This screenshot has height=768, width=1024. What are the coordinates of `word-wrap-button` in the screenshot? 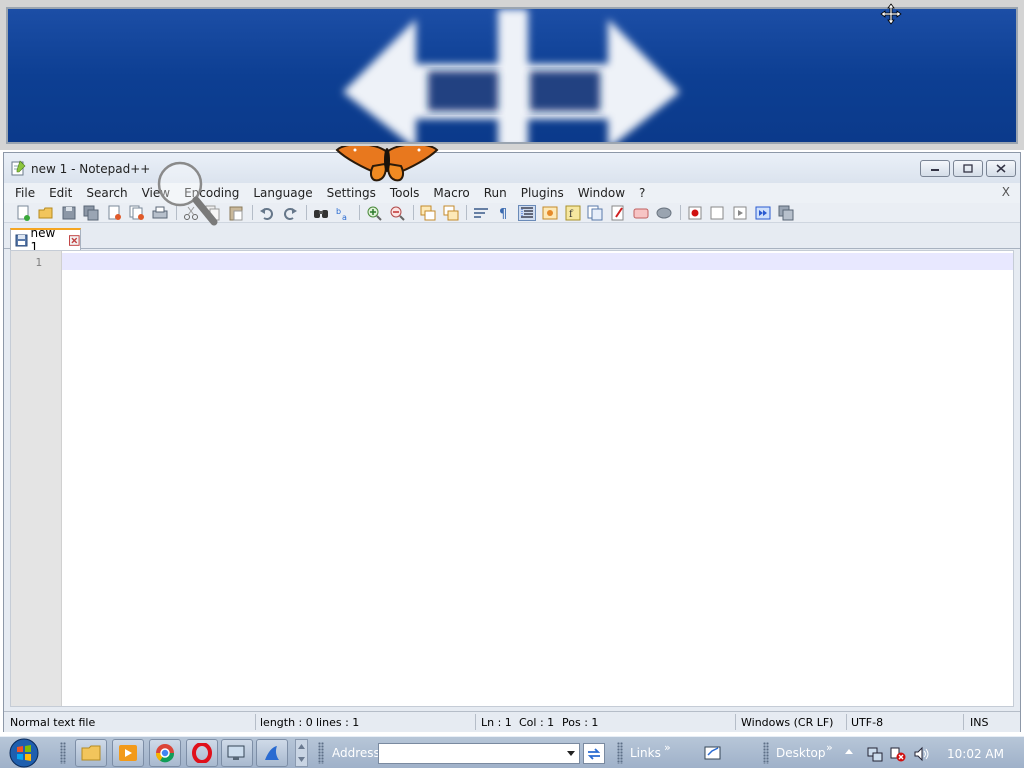 It's located at (481, 213).